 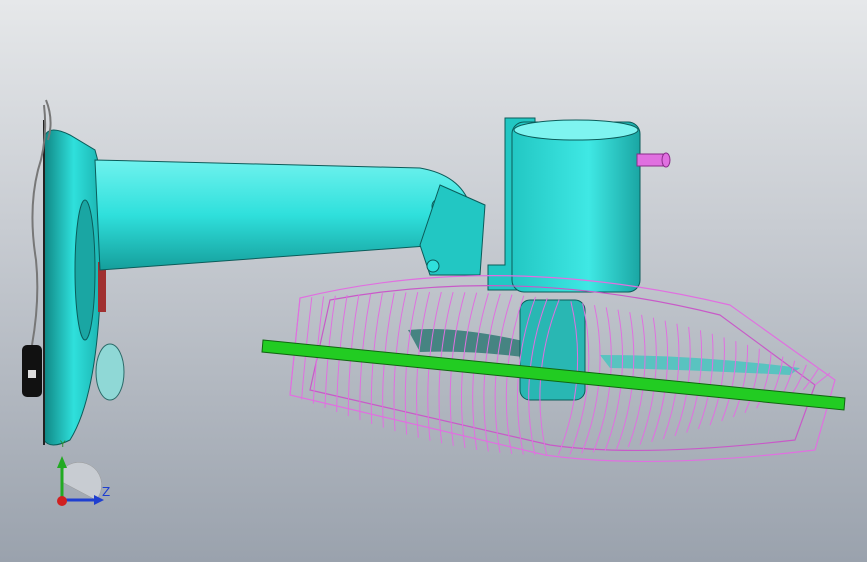 I want to click on x-axis-dot, so click(x=62, y=501).